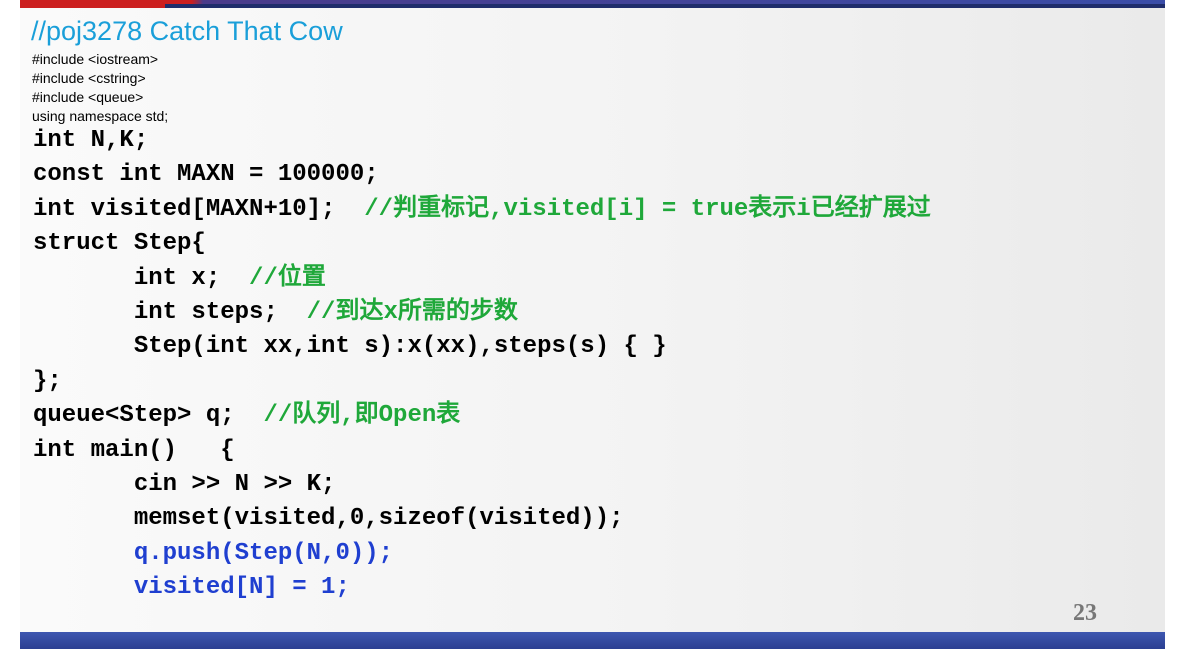  I want to click on code-line: };, so click(482, 382).